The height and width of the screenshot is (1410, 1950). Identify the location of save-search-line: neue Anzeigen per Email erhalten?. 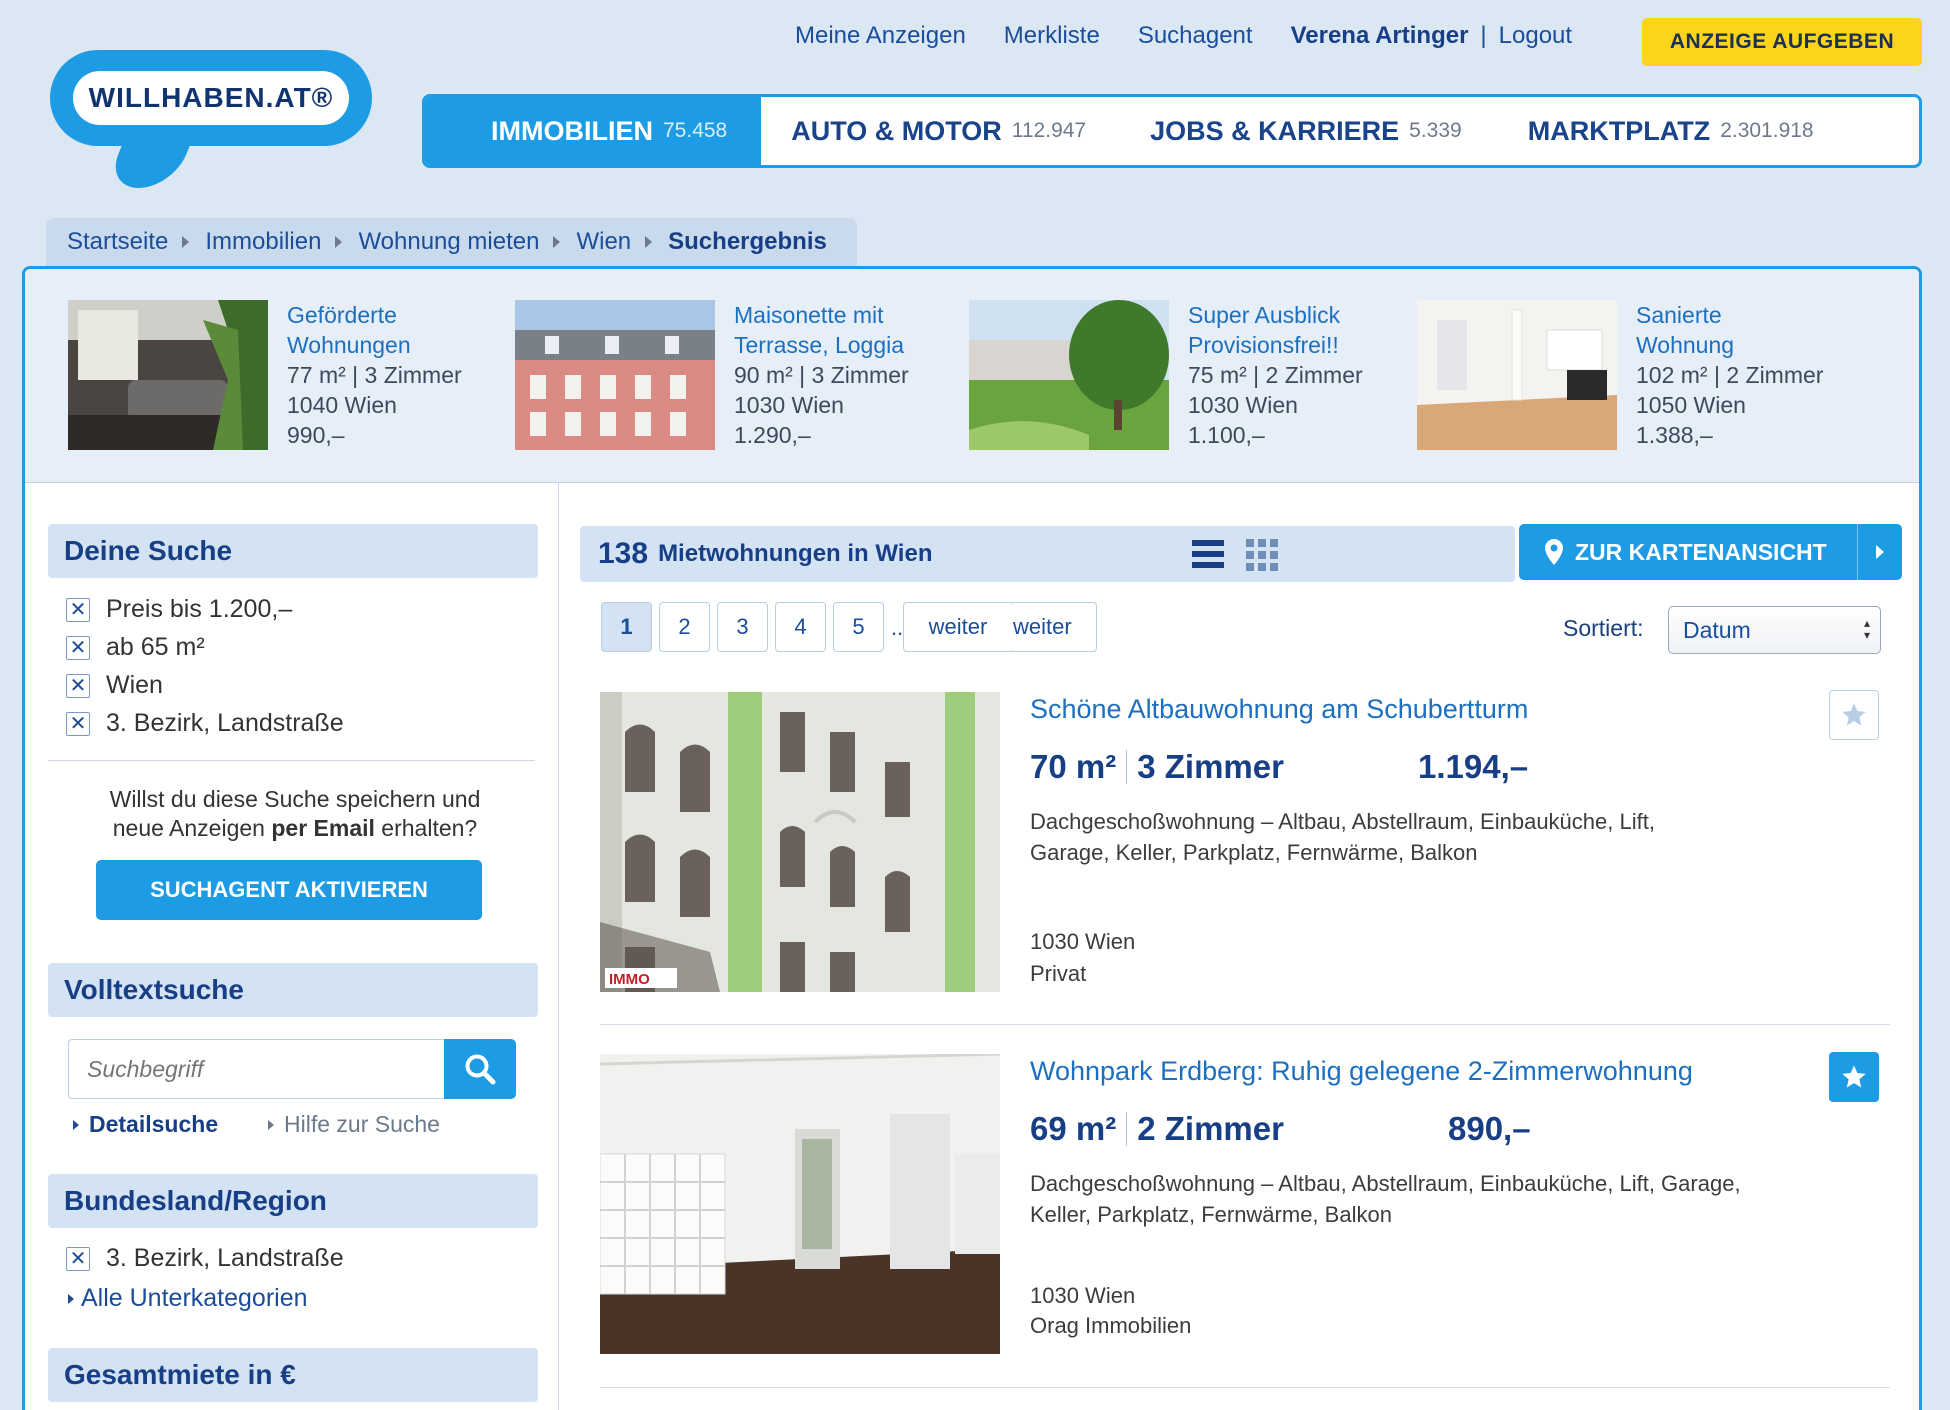
(295, 828).